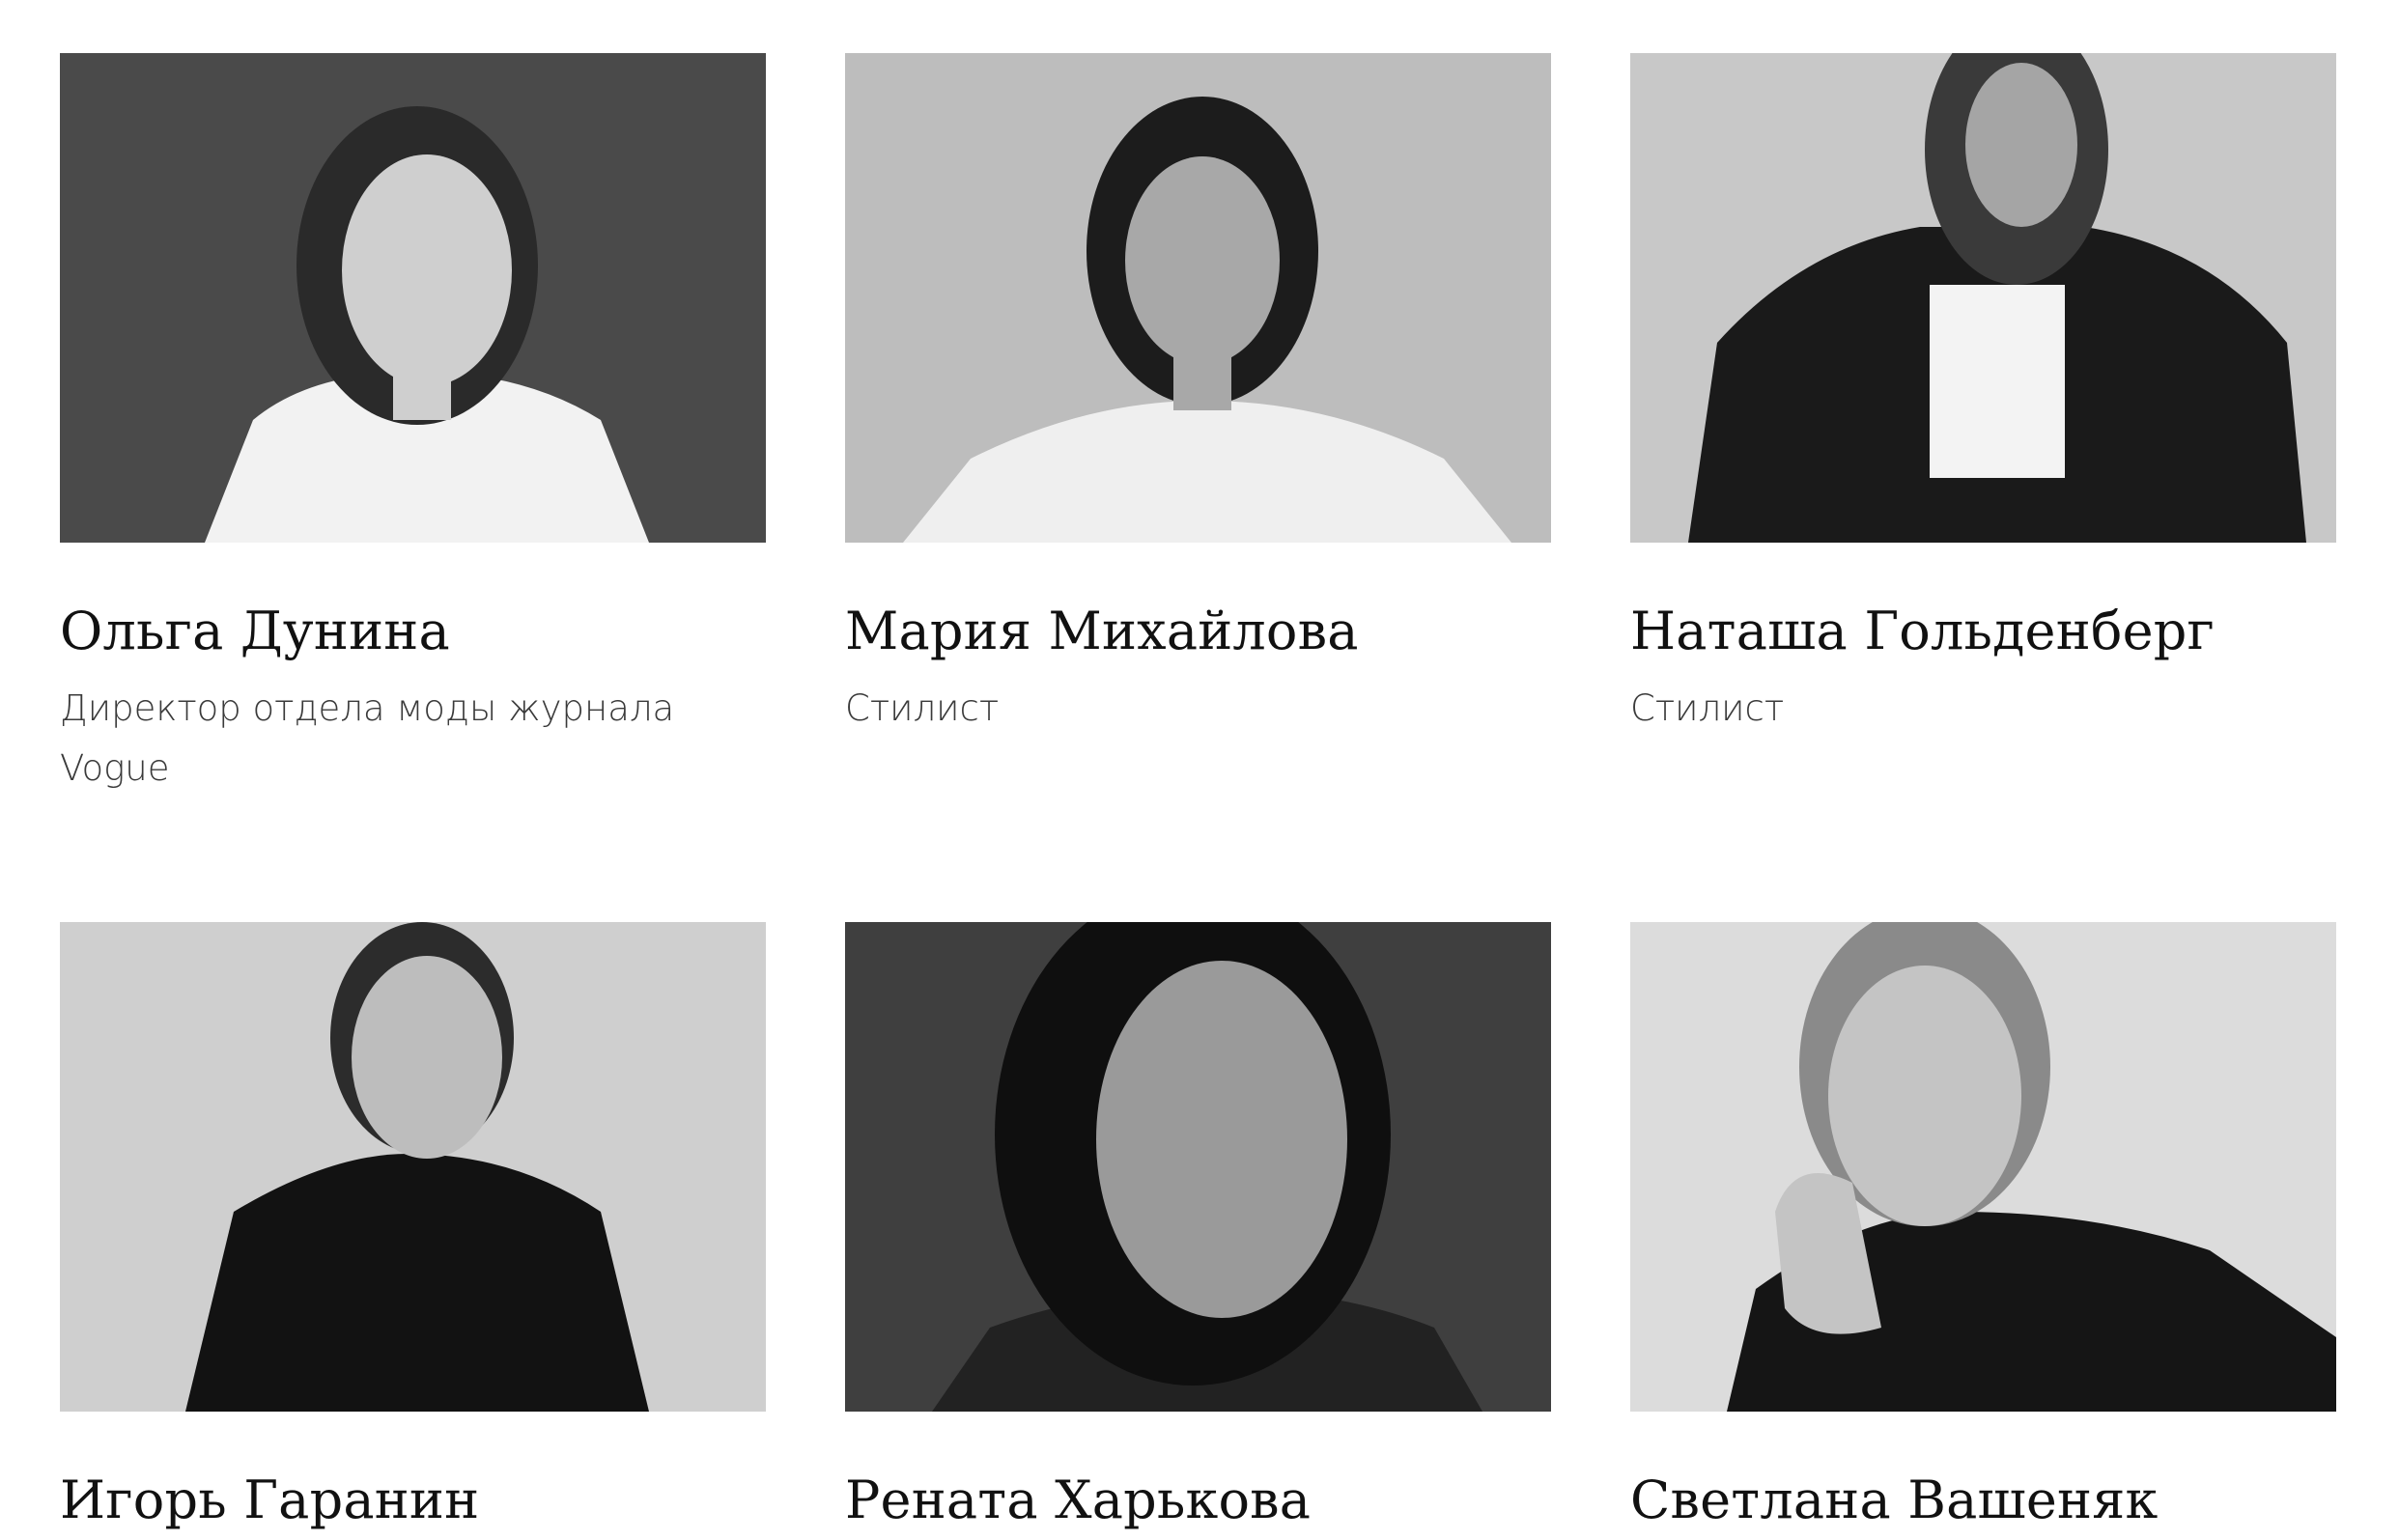  I want to click on person-name: Рената Харькова, so click(1198, 1501).